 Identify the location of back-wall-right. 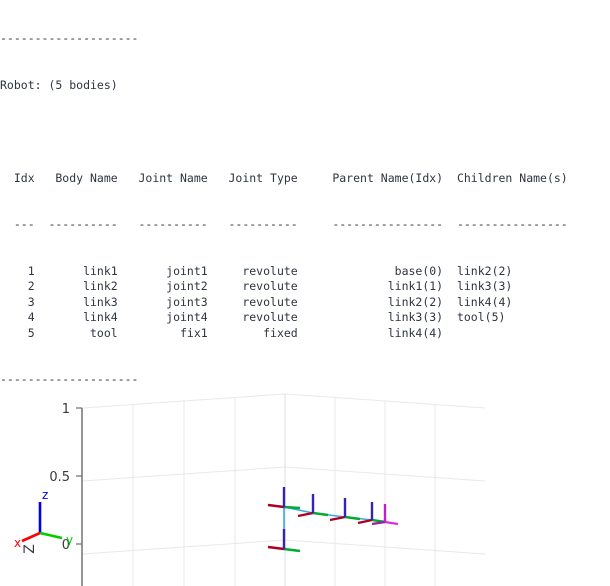
(385, 489).